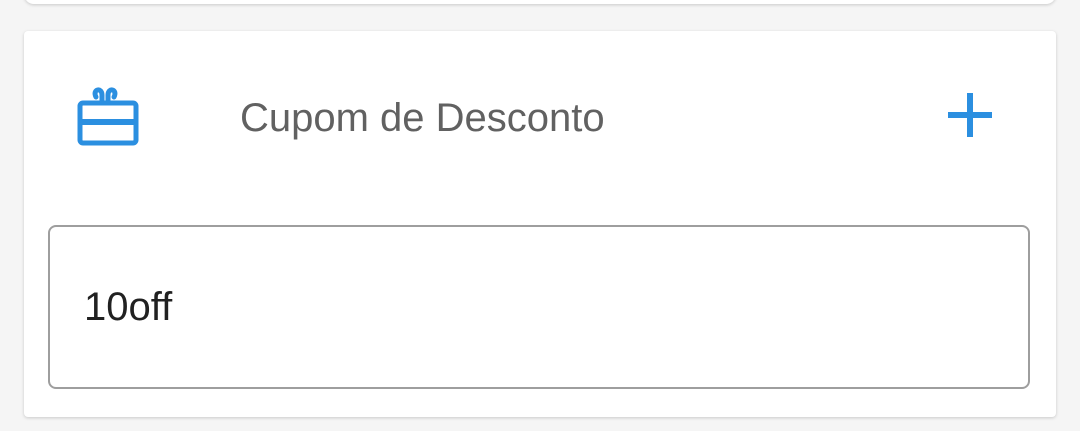 This screenshot has width=1080, height=431. What do you see at coordinates (108, 117) in the screenshot?
I see `gift-card-icon` at bounding box center [108, 117].